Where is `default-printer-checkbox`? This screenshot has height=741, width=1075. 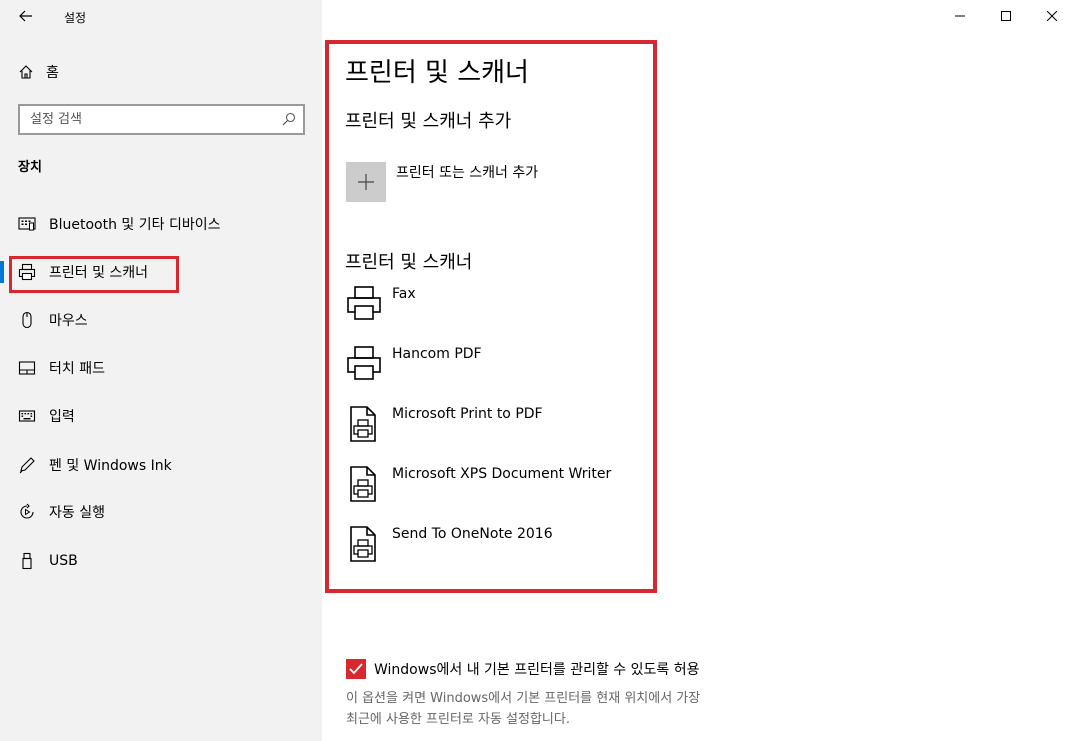 default-printer-checkbox is located at coordinates (356, 669).